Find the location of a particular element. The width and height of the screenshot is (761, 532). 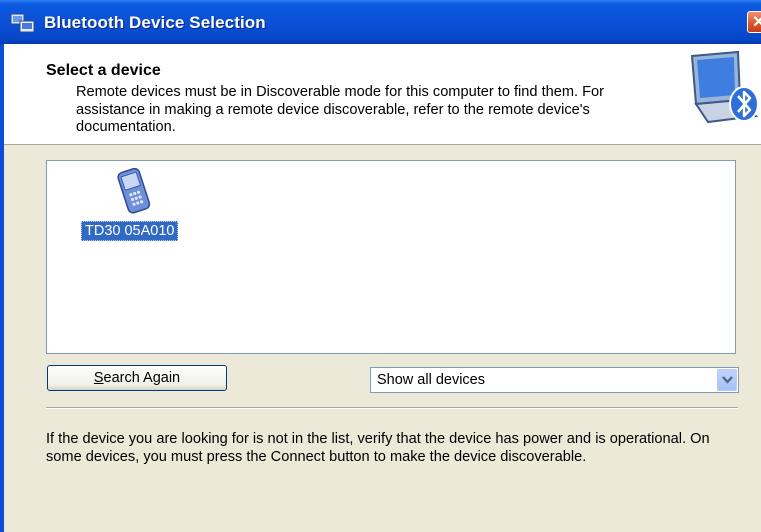

divider is located at coordinates (392, 408).